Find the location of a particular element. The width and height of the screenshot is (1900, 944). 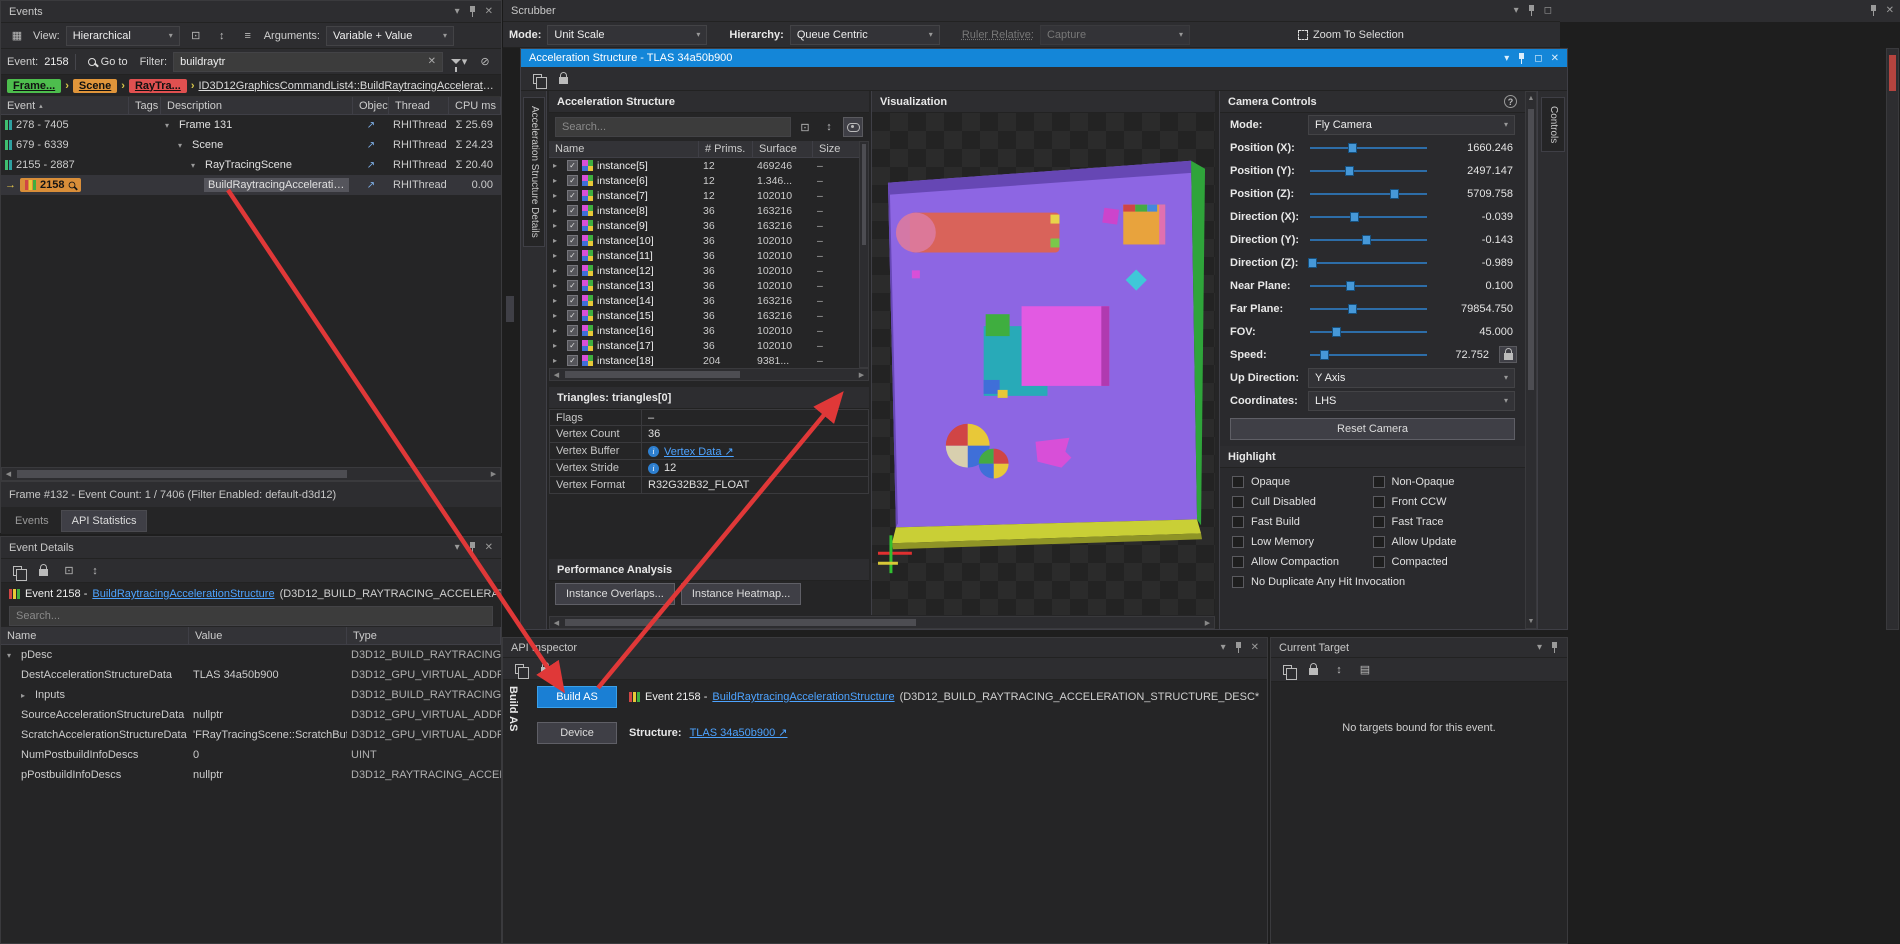

scroll-down-icon: ▼ is located at coordinates (1531, 621).